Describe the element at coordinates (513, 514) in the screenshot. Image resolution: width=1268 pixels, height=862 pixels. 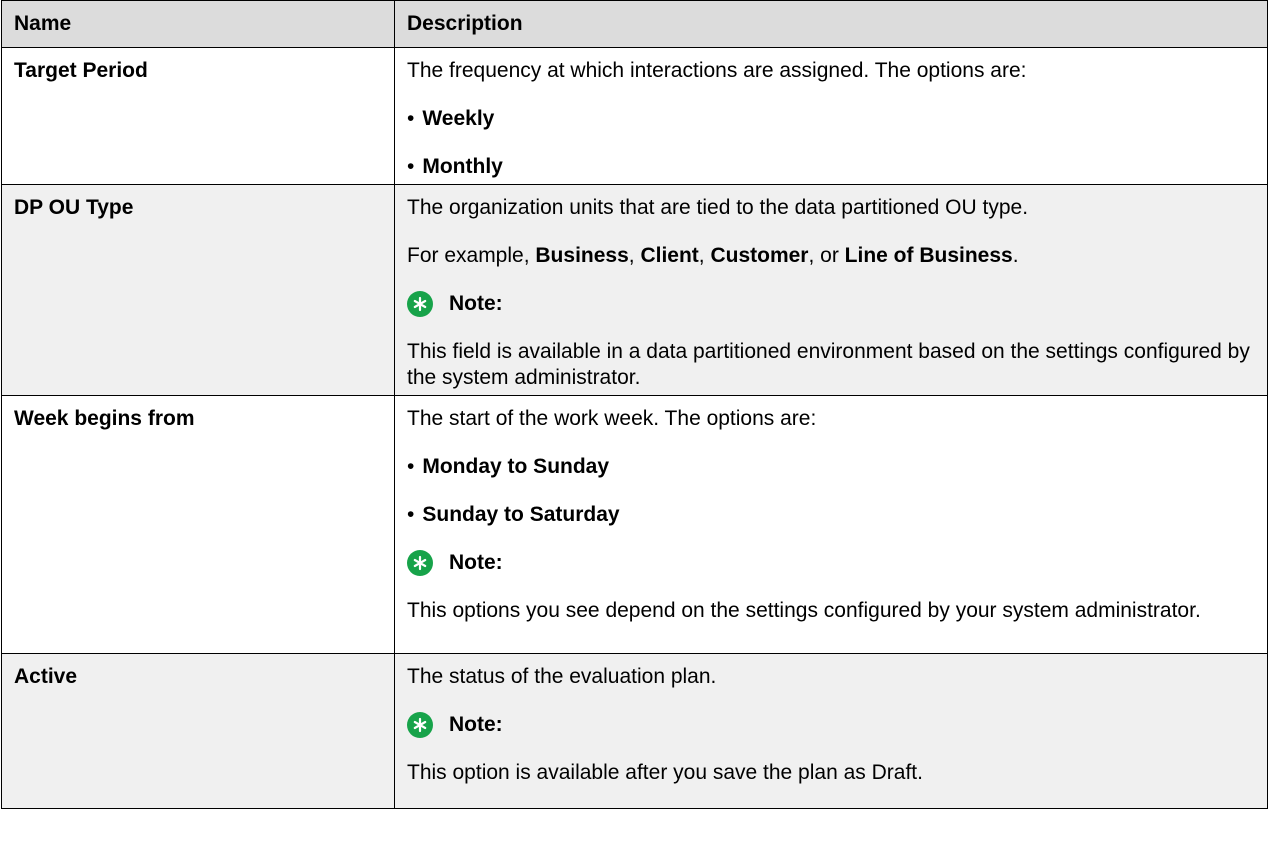
I see `list-item: • Sunday to Saturday` at that location.